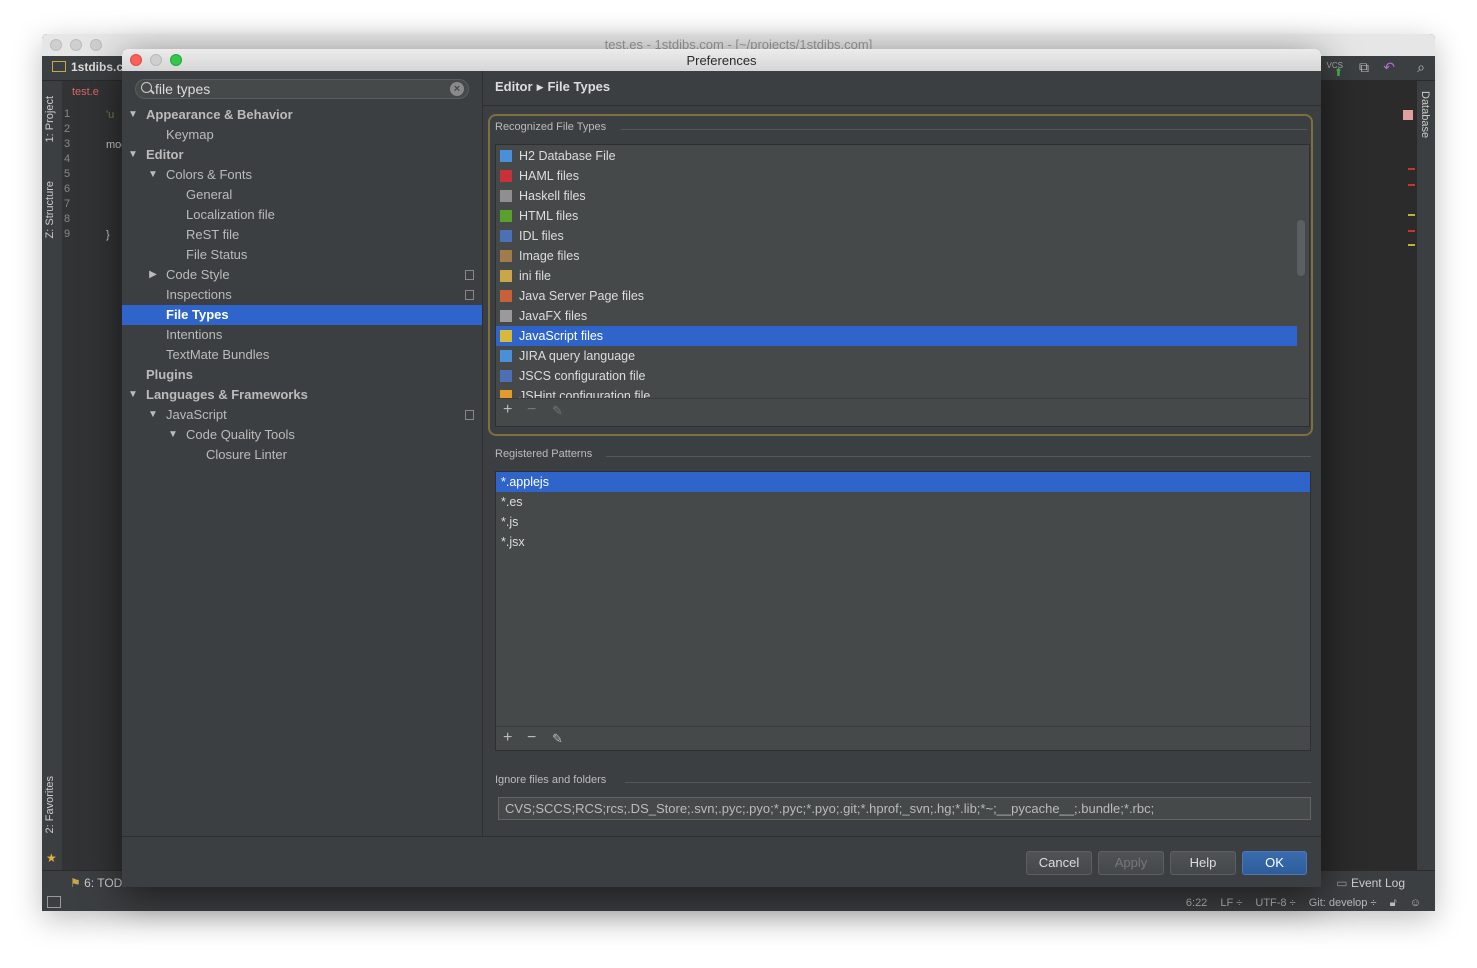 Image resolution: width=1477 pixels, height=968 pixels. Describe the element at coordinates (67, 144) in the screenshot. I see `line-number: 3` at that location.